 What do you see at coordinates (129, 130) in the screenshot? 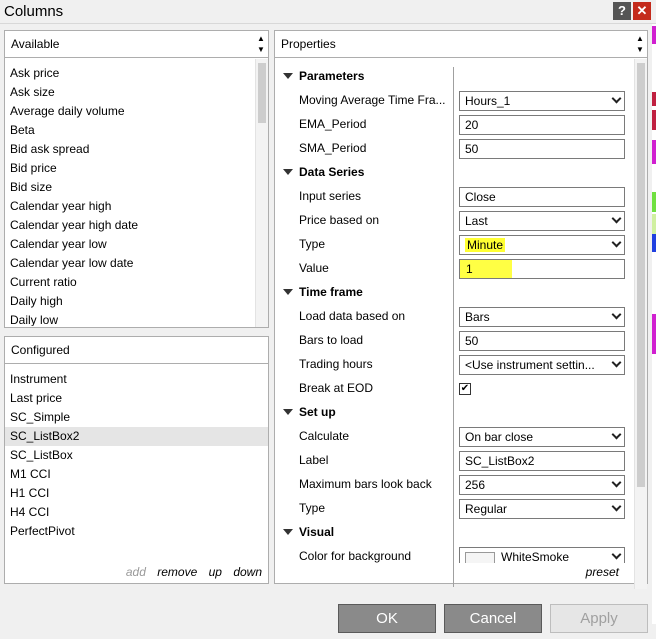
I see `list-item: Beta` at bounding box center [129, 130].